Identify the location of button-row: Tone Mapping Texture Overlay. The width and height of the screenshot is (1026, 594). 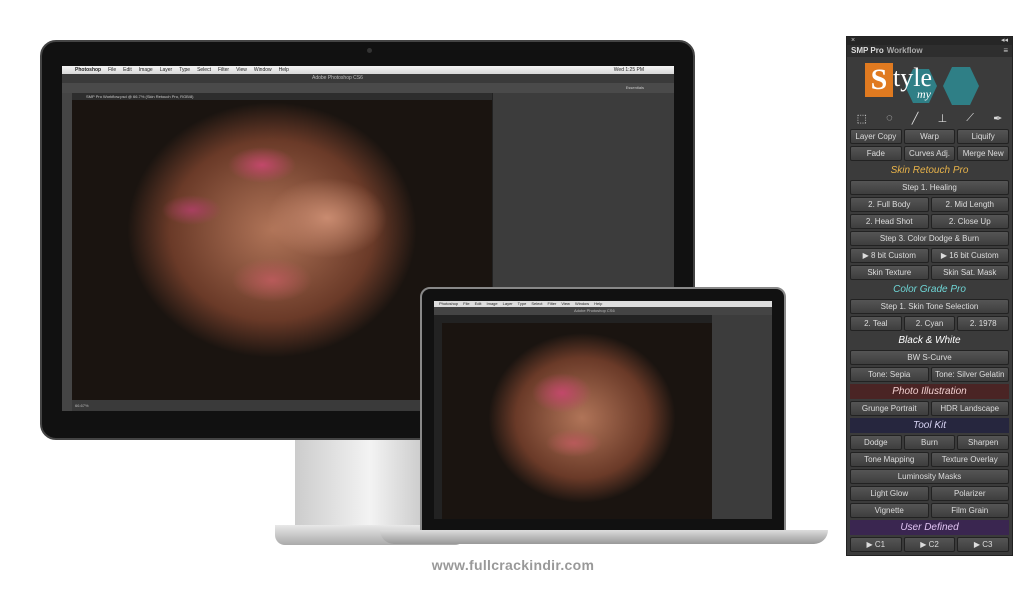
(929, 459).